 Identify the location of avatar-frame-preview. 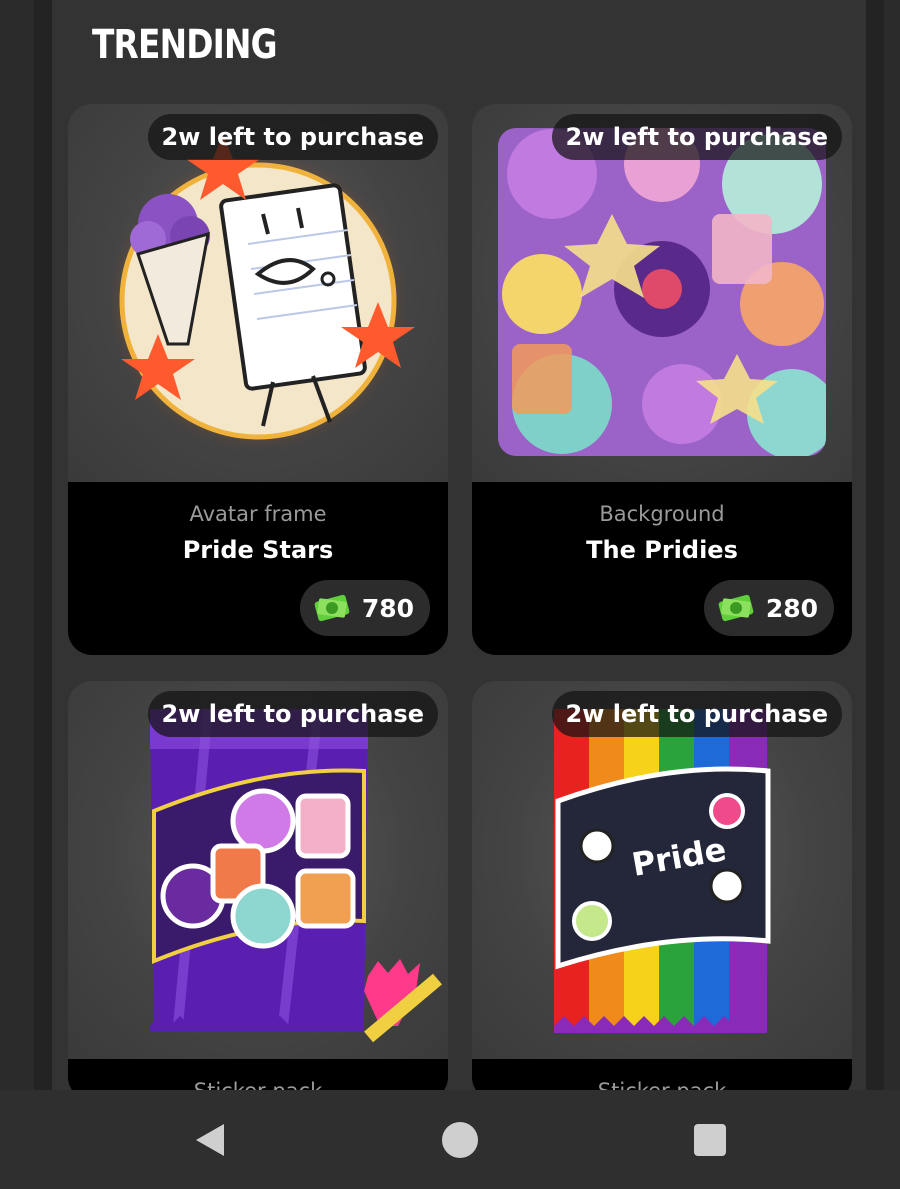
(261, 292).